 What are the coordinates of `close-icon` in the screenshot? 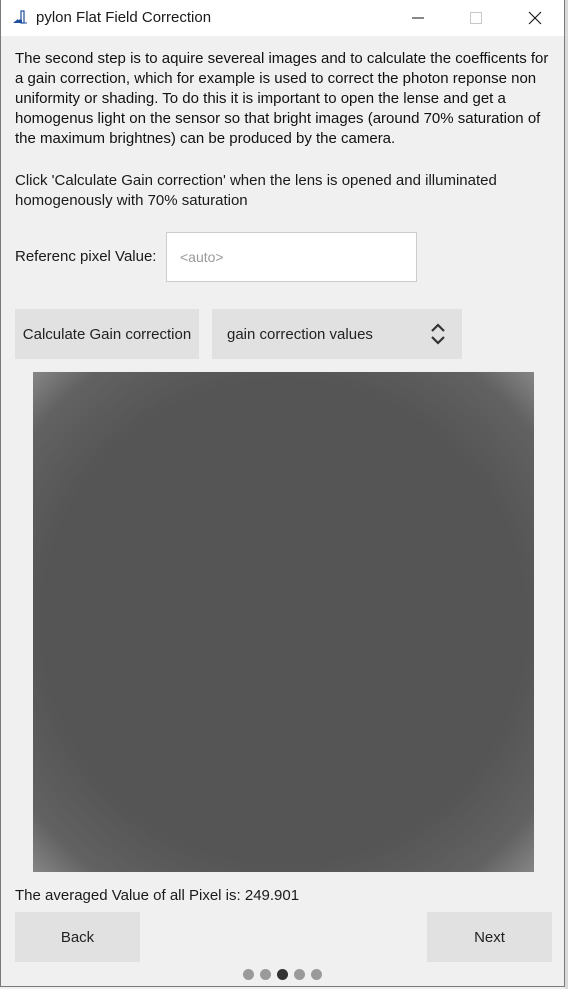 It's located at (535, 18).